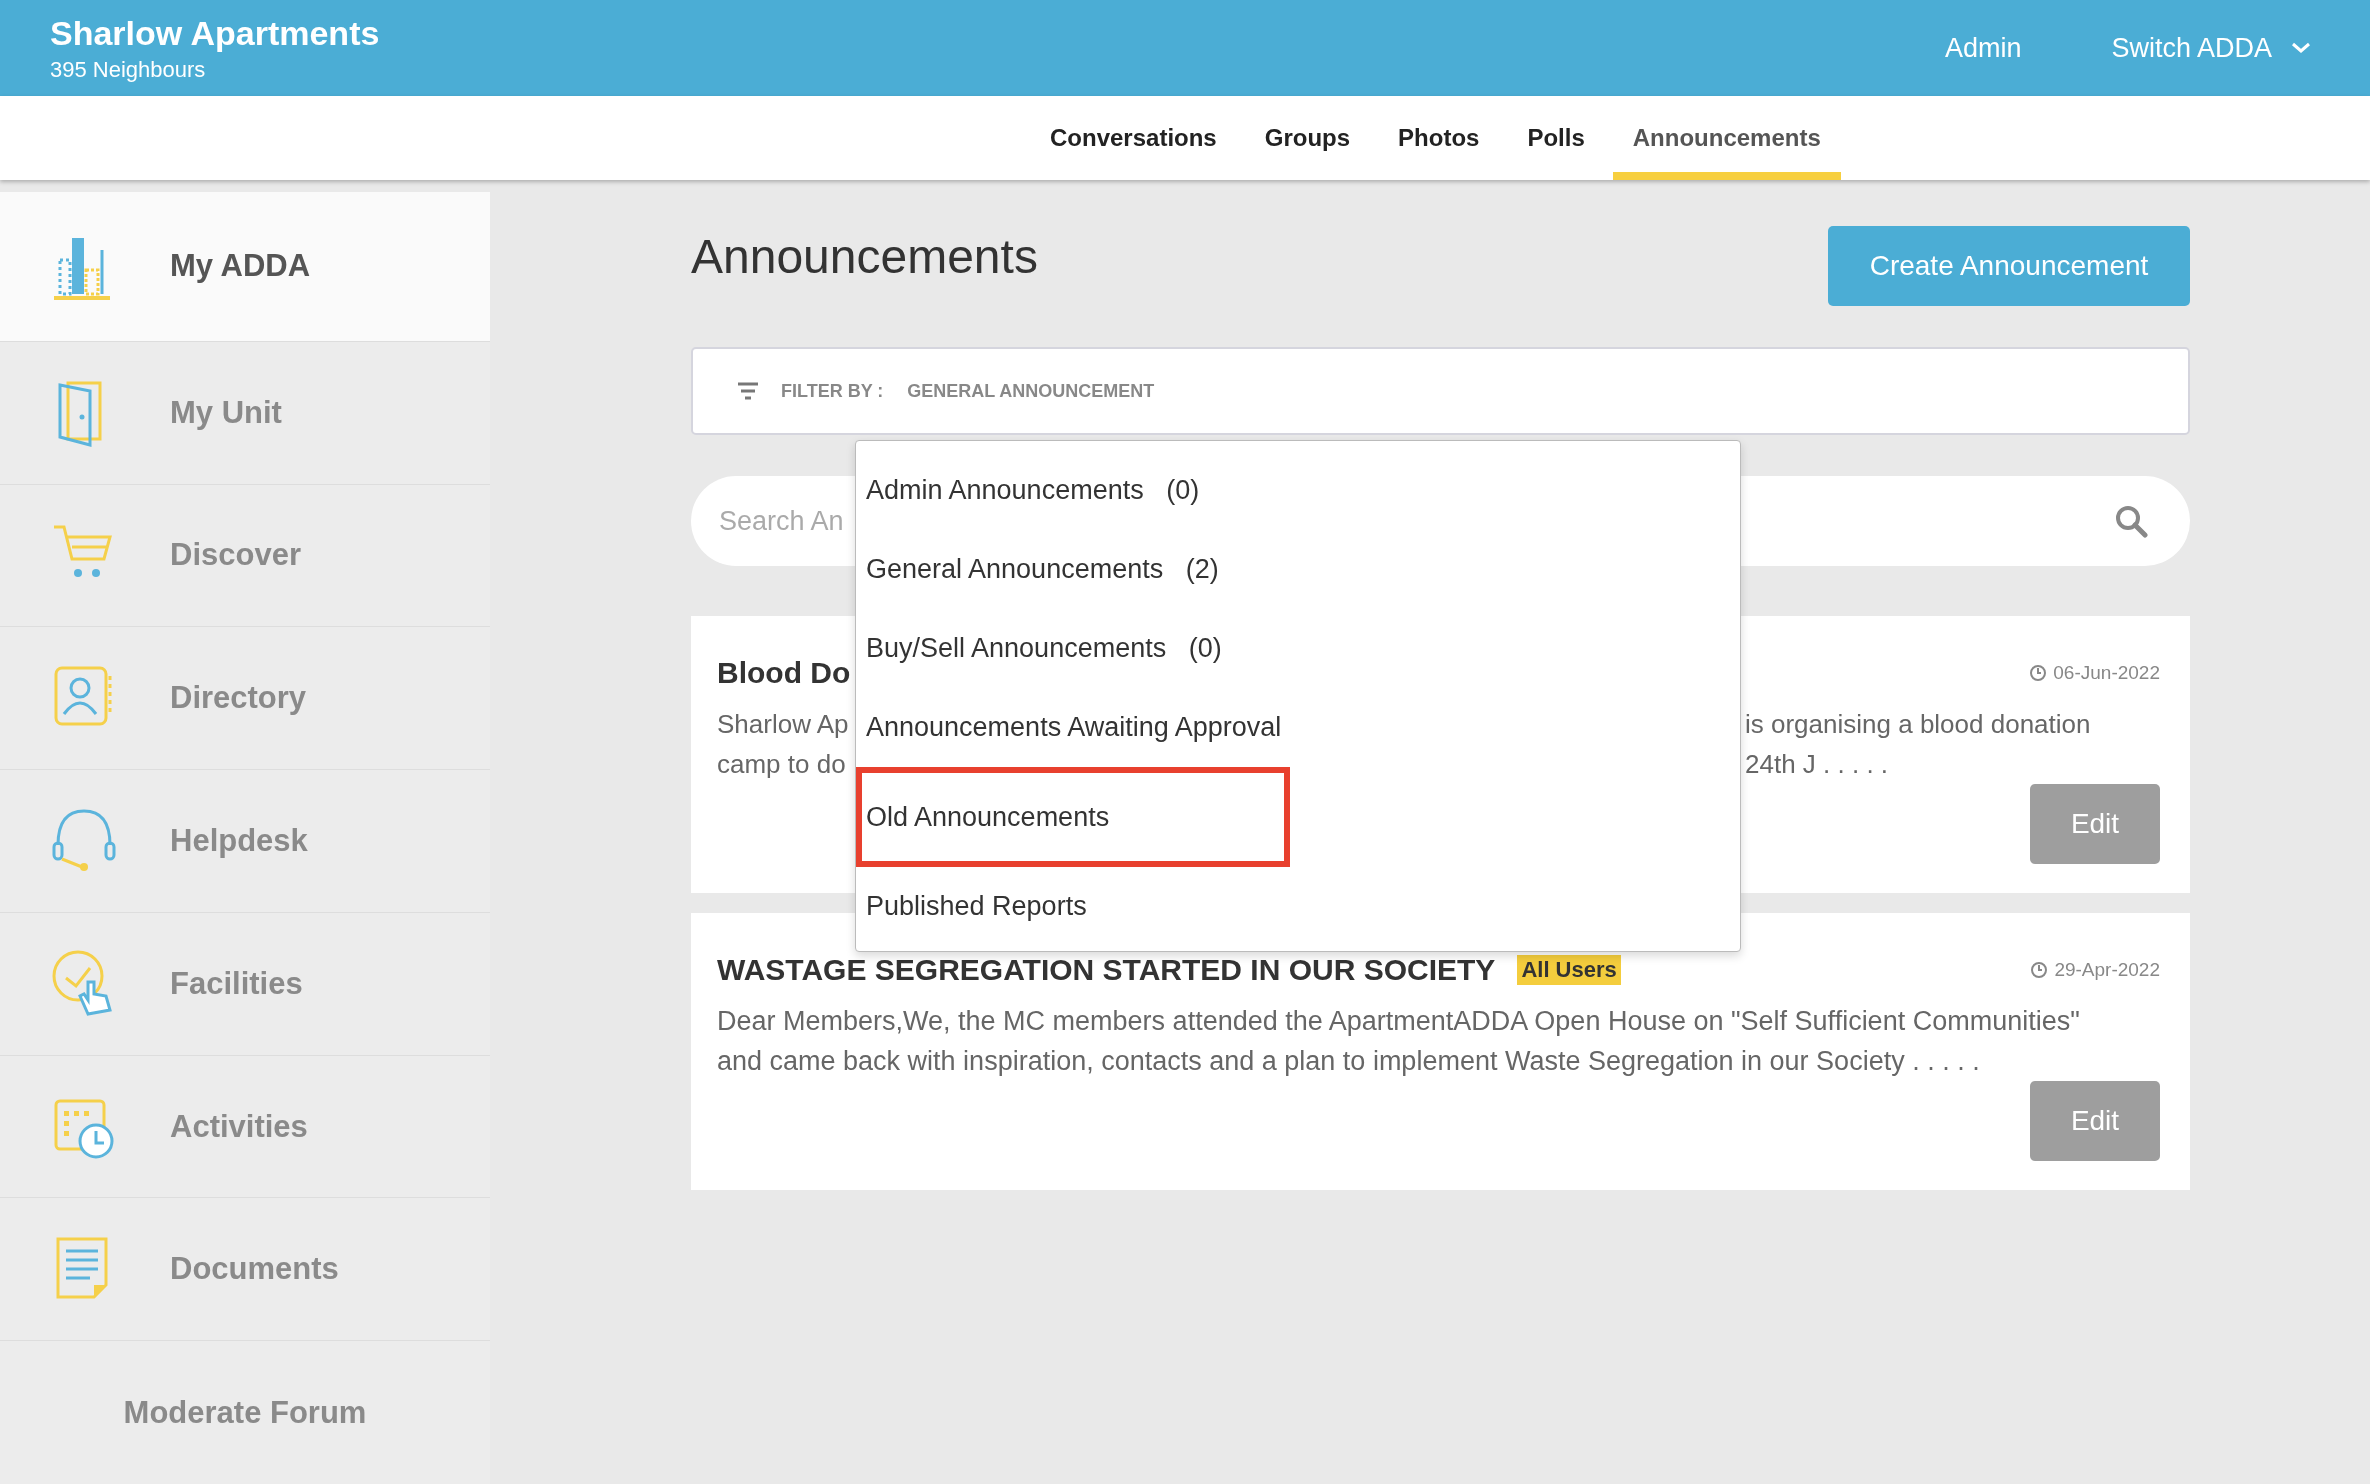 The width and height of the screenshot is (2370, 1484). What do you see at coordinates (784, 673) in the screenshot?
I see `announcement-title: Blood Do` at bounding box center [784, 673].